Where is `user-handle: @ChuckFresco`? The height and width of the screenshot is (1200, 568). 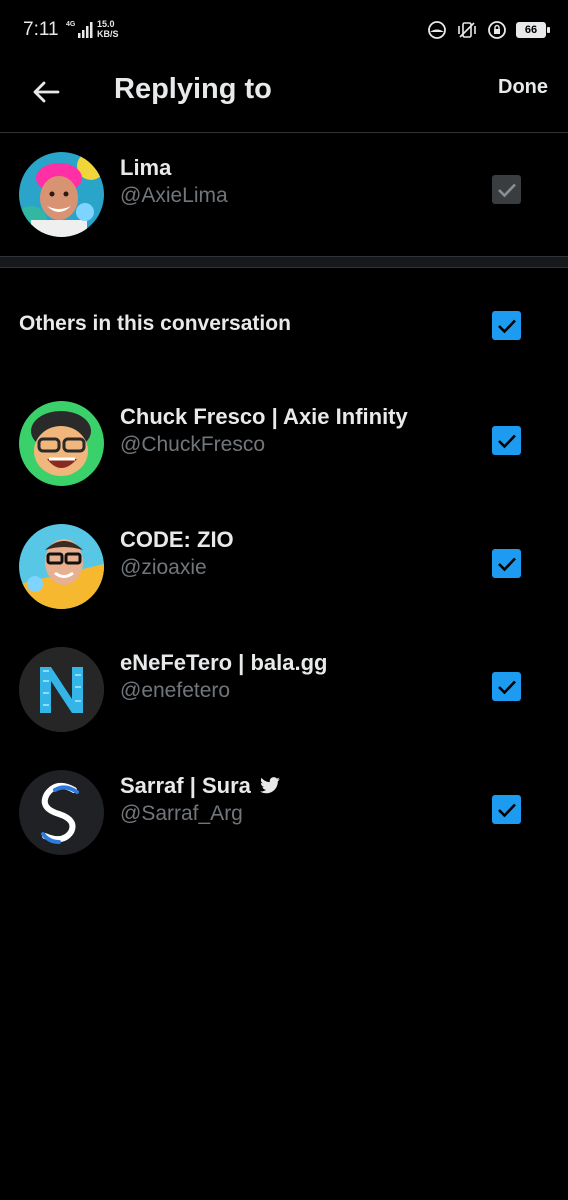
user-handle: @ChuckFresco is located at coordinates (193, 444).